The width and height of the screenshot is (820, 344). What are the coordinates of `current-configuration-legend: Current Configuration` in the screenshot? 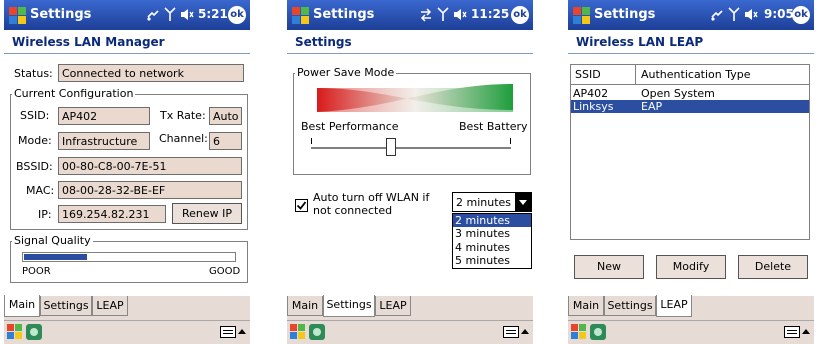 It's located at (74, 93).